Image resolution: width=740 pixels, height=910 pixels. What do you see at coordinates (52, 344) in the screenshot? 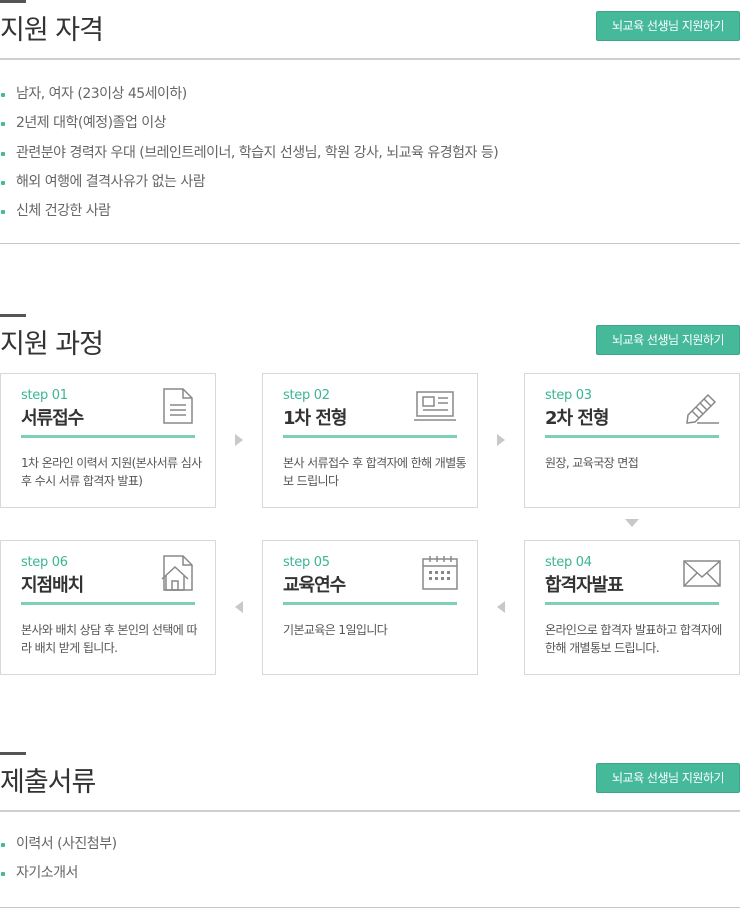
I see `section-title-process: 지원 과정` at bounding box center [52, 344].